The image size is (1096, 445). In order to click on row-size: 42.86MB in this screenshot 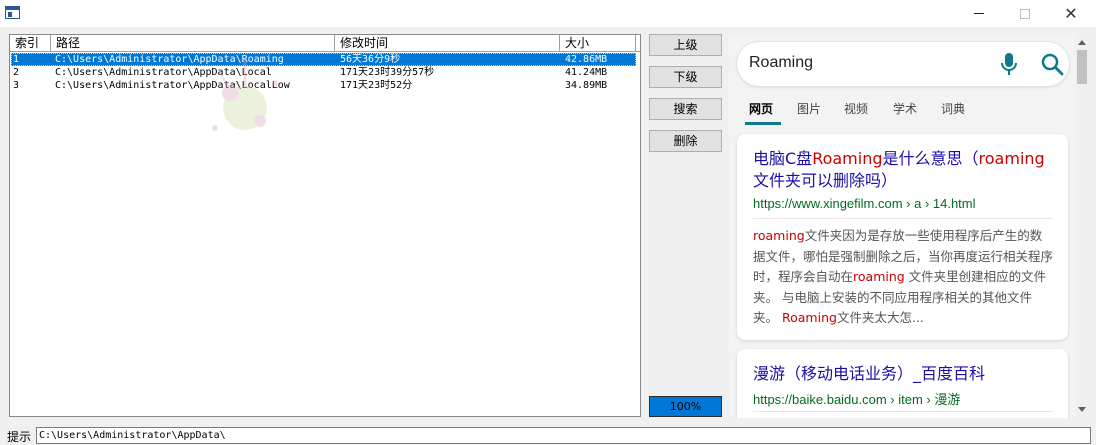, I will do `click(586, 59)`.